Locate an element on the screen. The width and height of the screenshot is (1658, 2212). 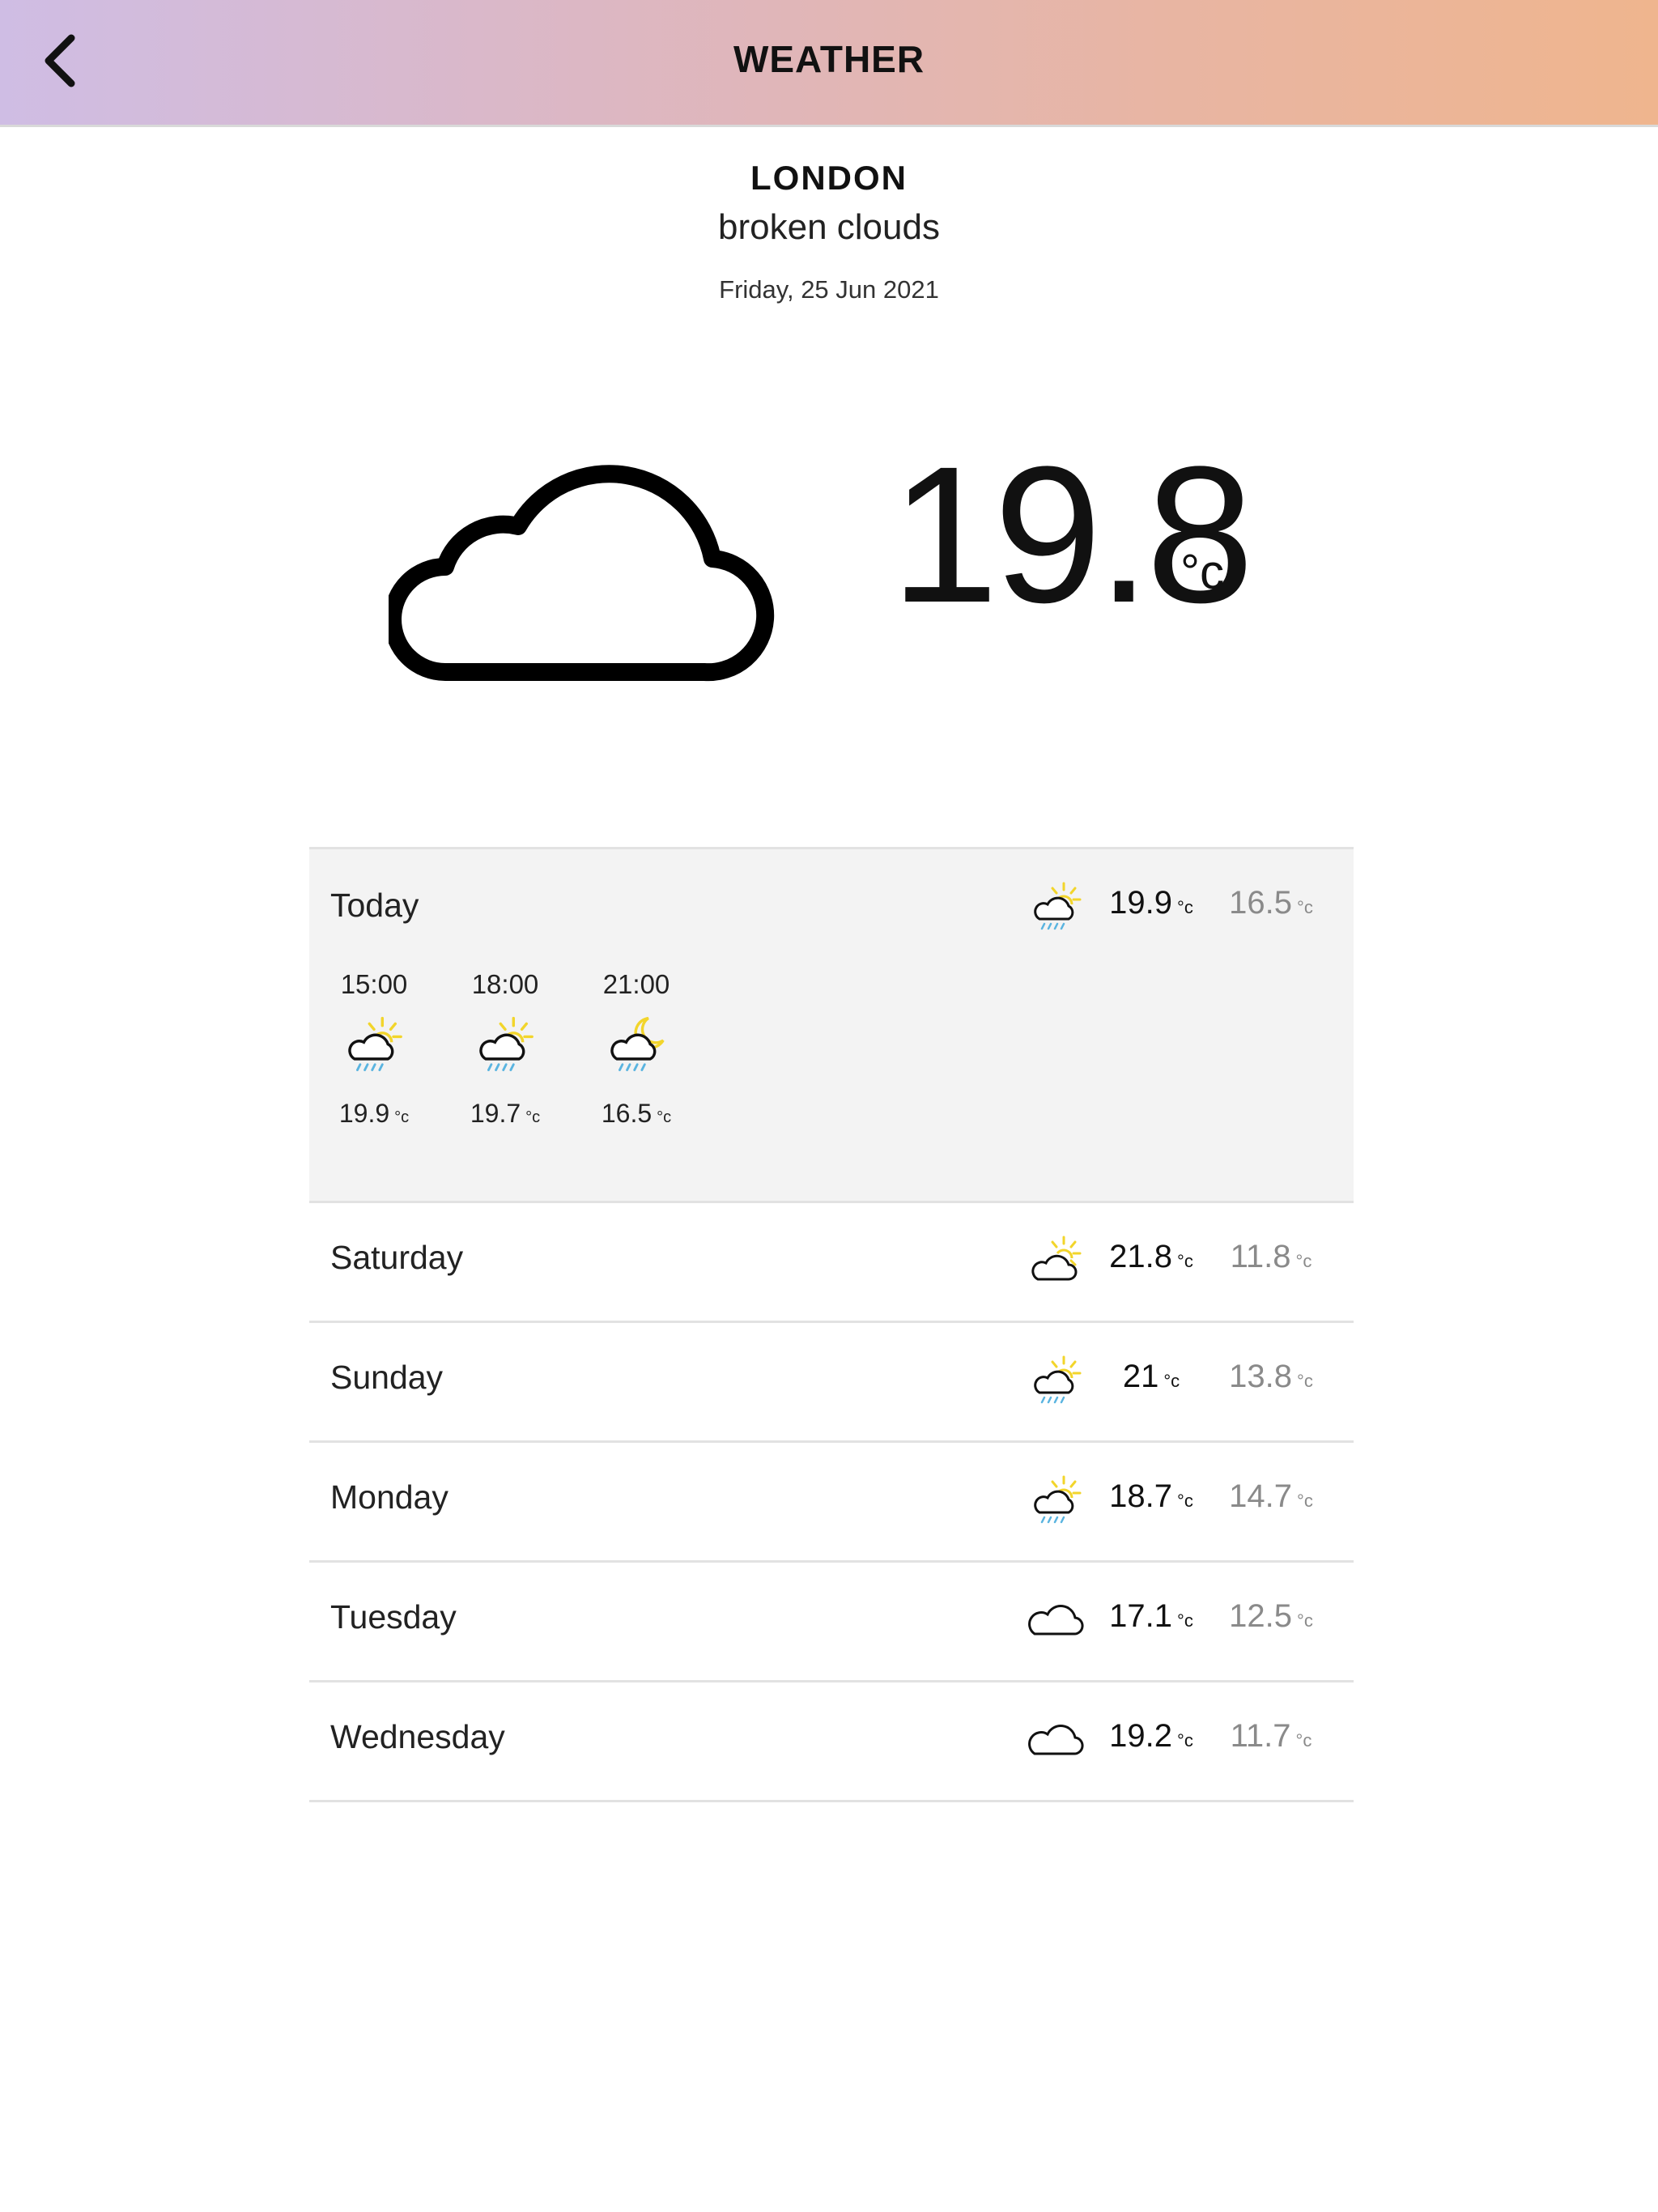
app-header: WEATHER is located at coordinates (829, 64).